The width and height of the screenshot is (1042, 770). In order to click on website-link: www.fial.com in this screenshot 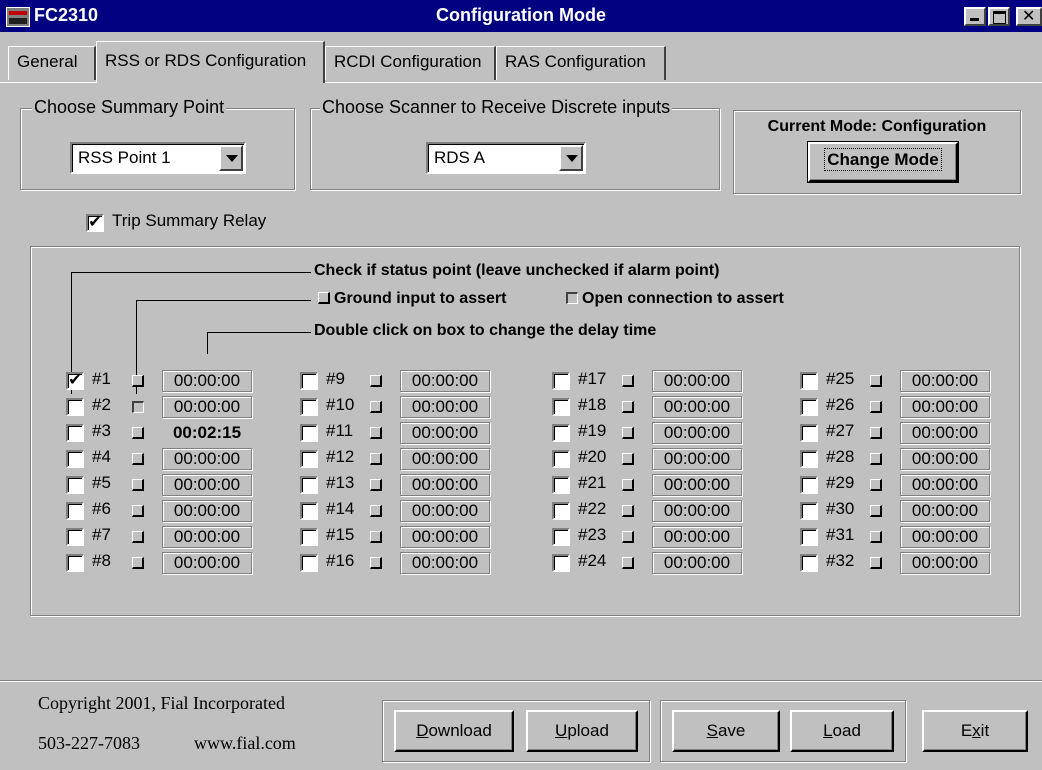, I will do `click(245, 743)`.